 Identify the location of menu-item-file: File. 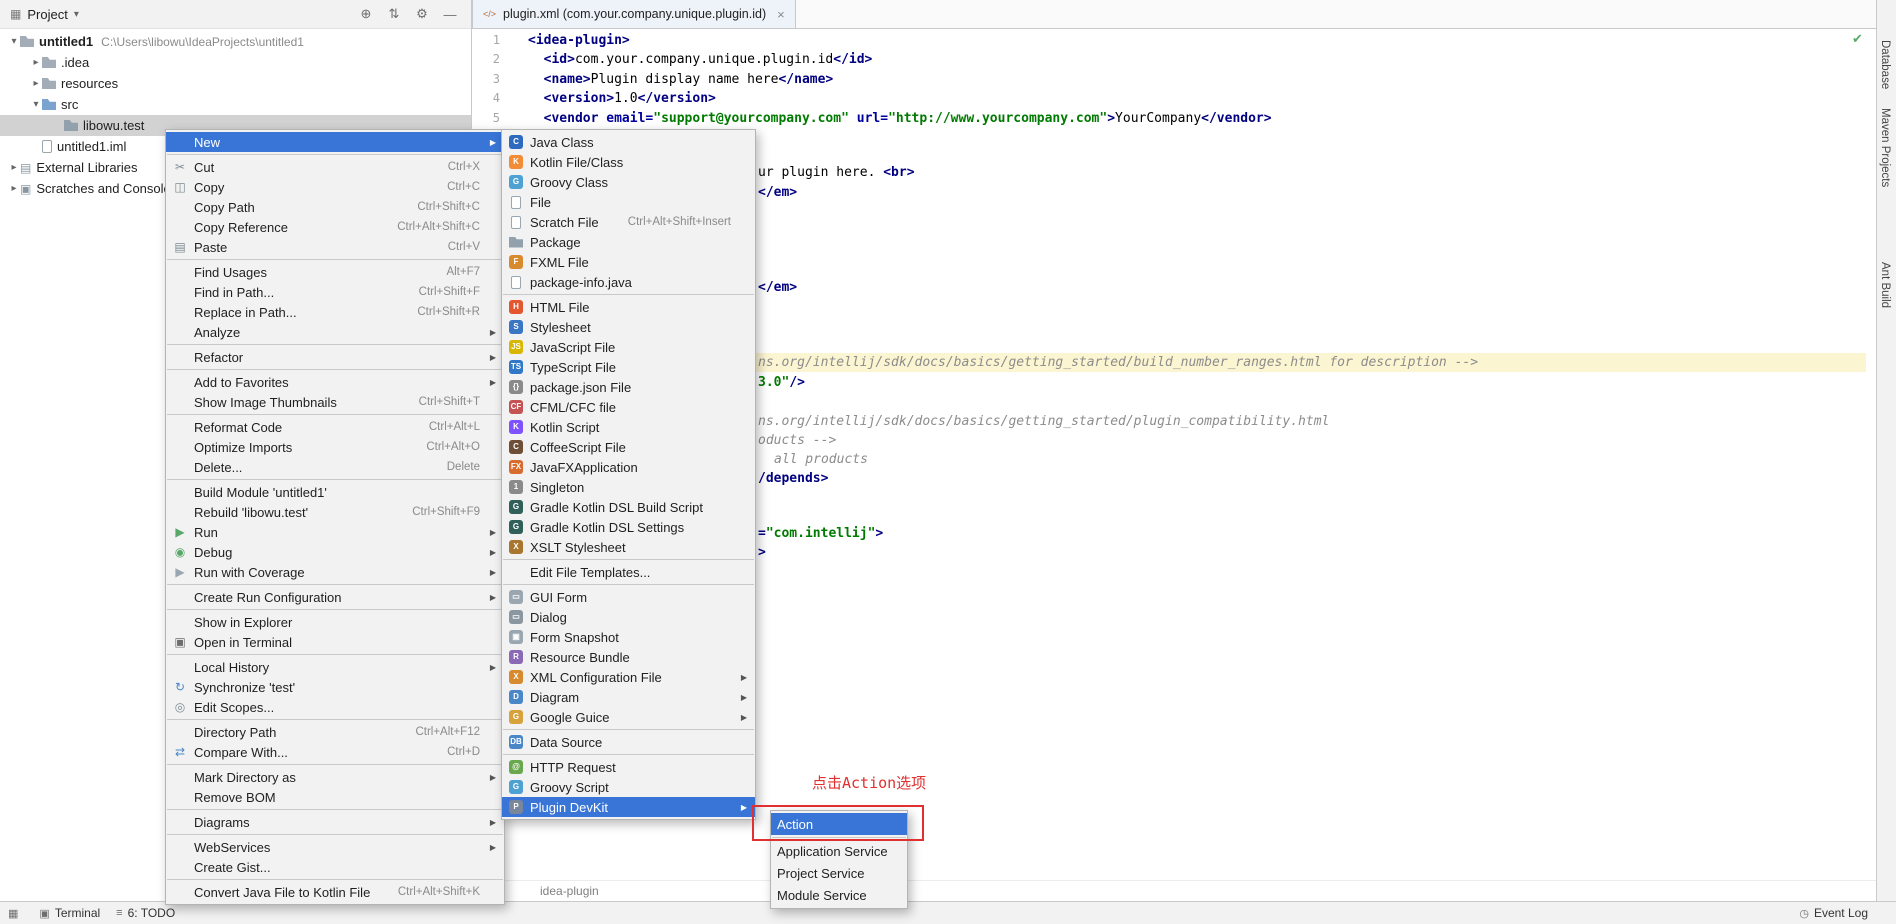
(628, 202).